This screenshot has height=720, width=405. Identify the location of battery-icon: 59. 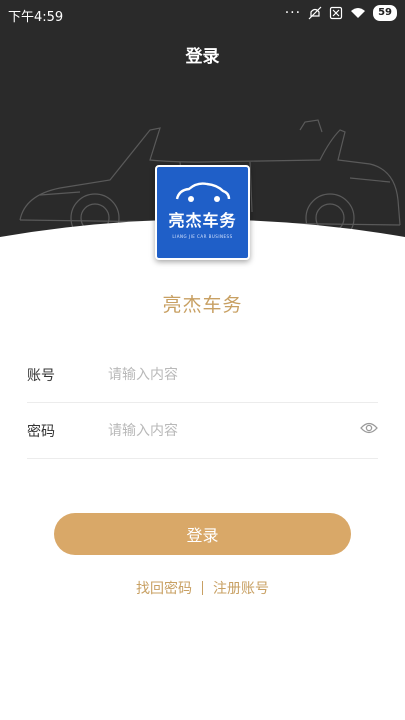
(385, 13).